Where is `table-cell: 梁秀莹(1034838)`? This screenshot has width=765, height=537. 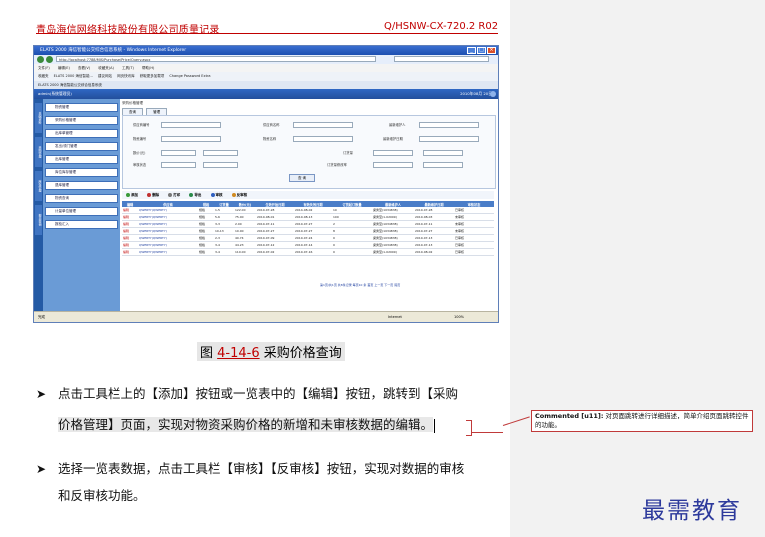 table-cell: 梁秀莹(1034838) is located at coordinates (393, 238).